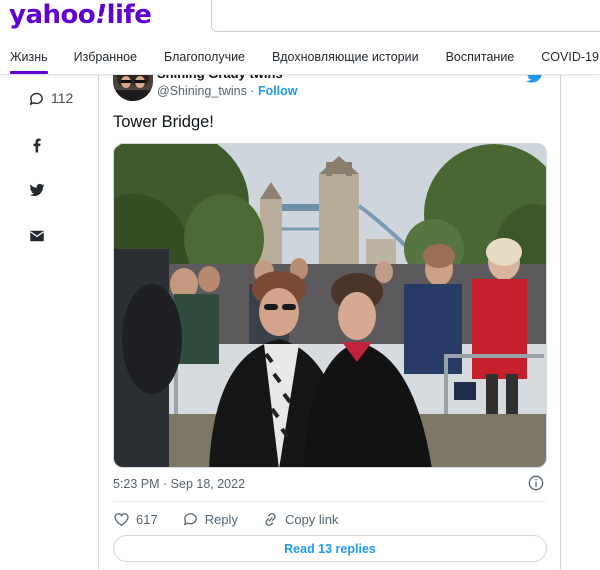 Image resolution: width=600 pixels, height=570 pixels. I want to click on tweet-divider, so click(329, 501).